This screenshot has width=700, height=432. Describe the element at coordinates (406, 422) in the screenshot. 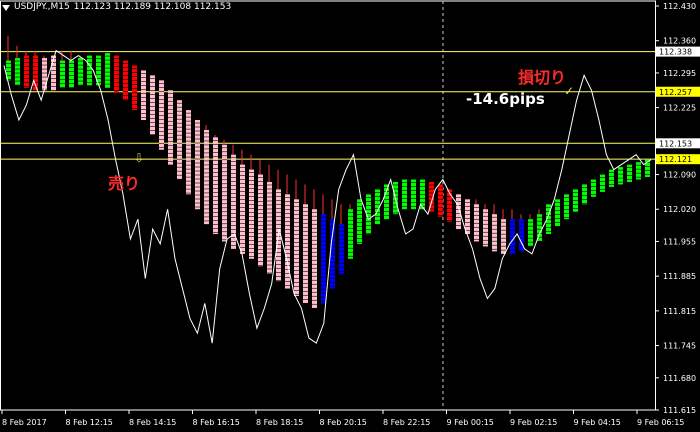

I see `x-tick-label: 8 Feb 22:15` at that location.